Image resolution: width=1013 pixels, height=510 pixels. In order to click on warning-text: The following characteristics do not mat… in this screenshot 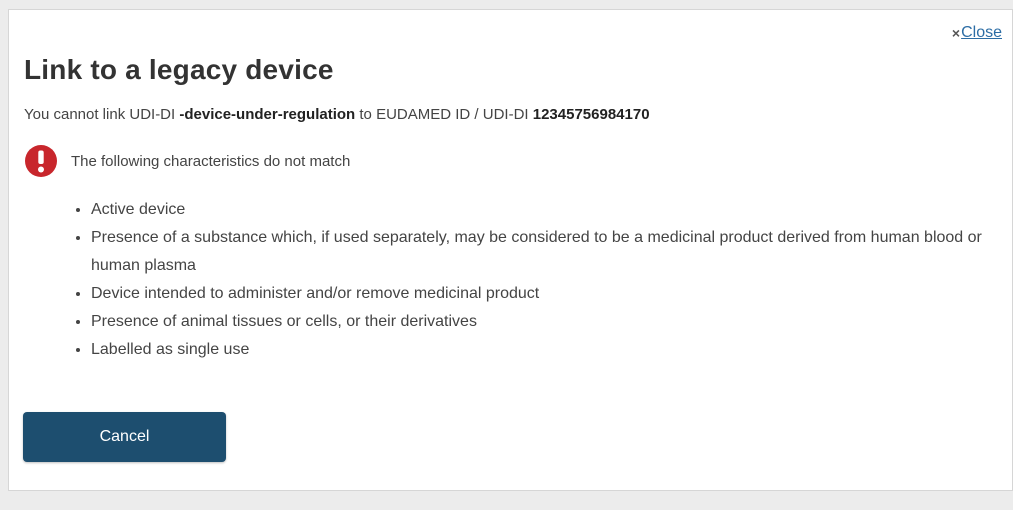, I will do `click(211, 161)`.